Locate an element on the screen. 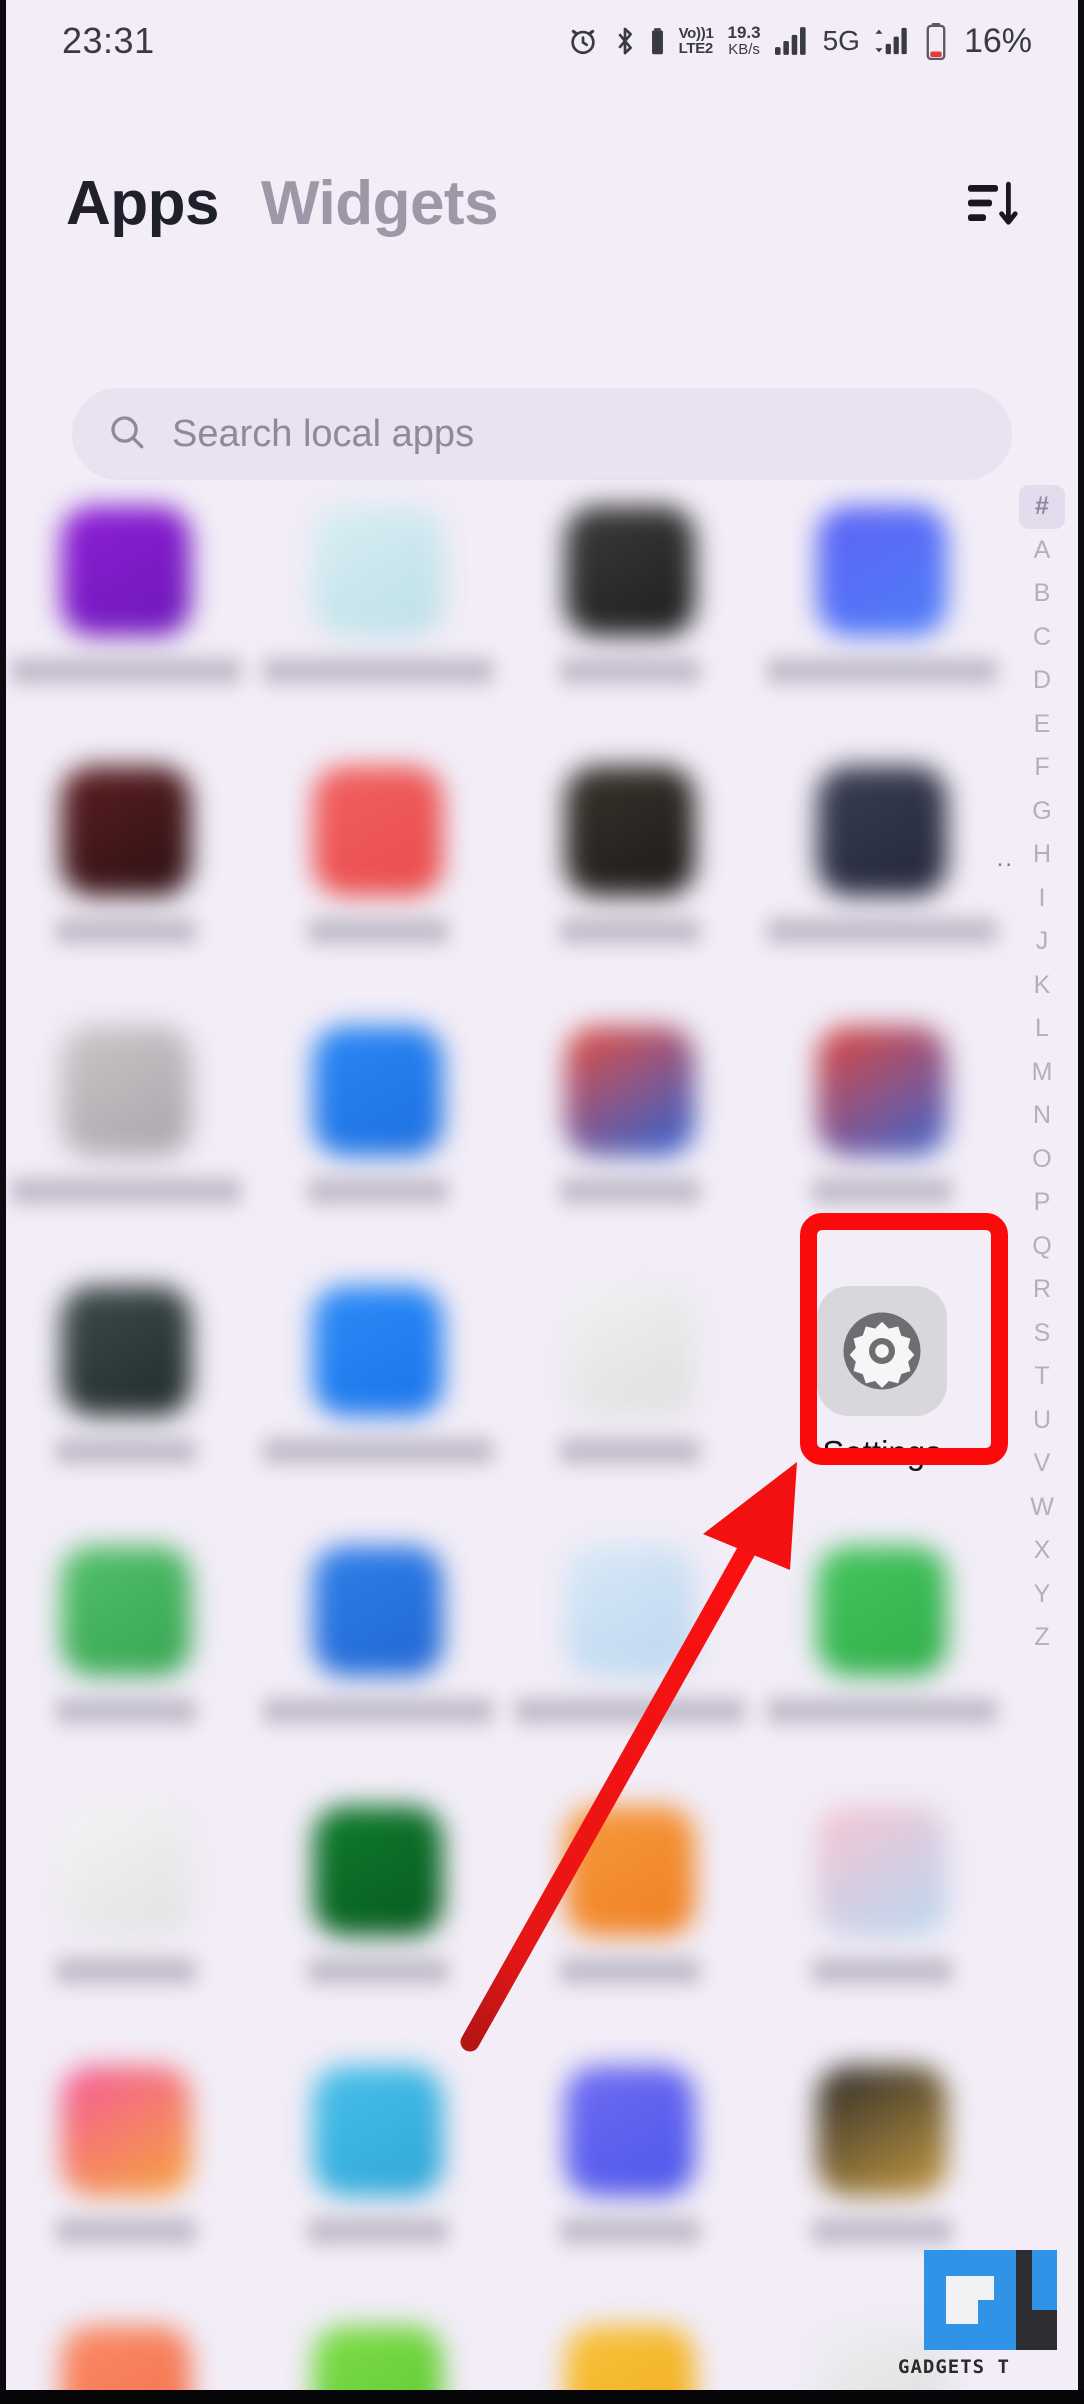 This screenshot has height=2404, width=1084. alphabet-index-k: K is located at coordinates (1042, 986).